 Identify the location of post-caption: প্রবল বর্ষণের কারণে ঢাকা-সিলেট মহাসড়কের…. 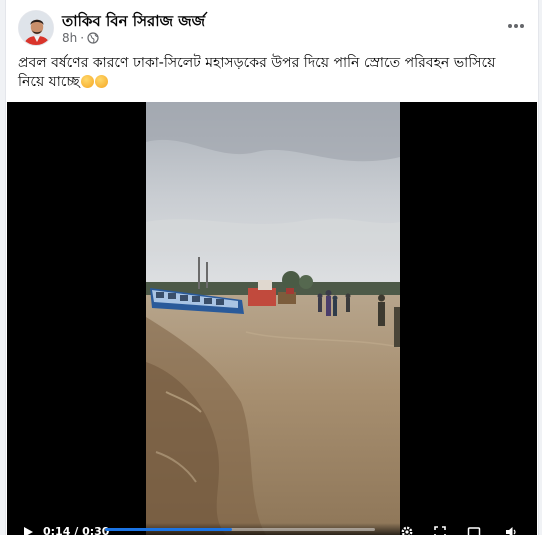
(272, 73).